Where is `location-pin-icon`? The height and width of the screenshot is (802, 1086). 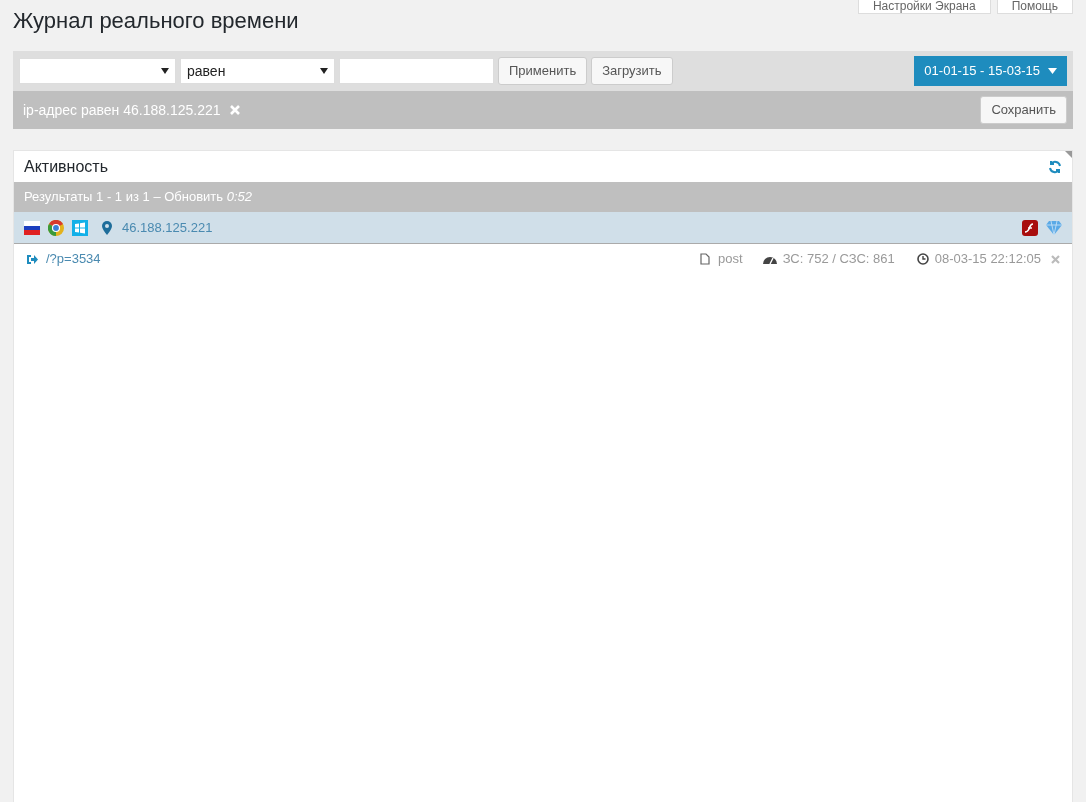
location-pin-icon is located at coordinates (107, 227).